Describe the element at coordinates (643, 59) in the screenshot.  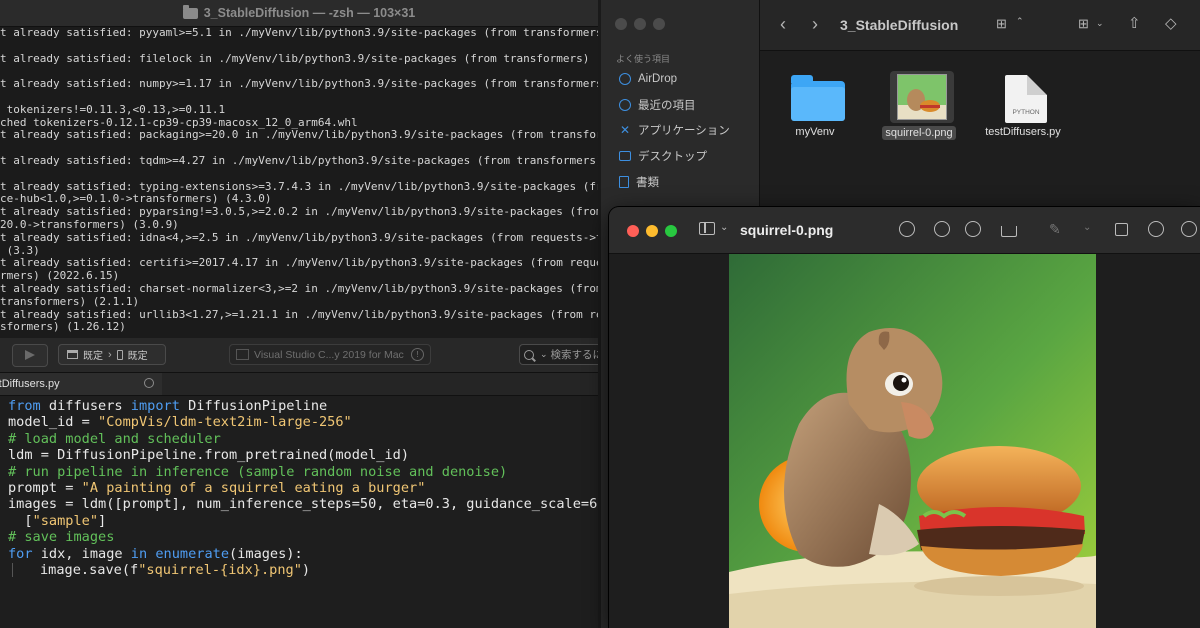
I see `sidebar-section-favorites: よく使う項目` at that location.